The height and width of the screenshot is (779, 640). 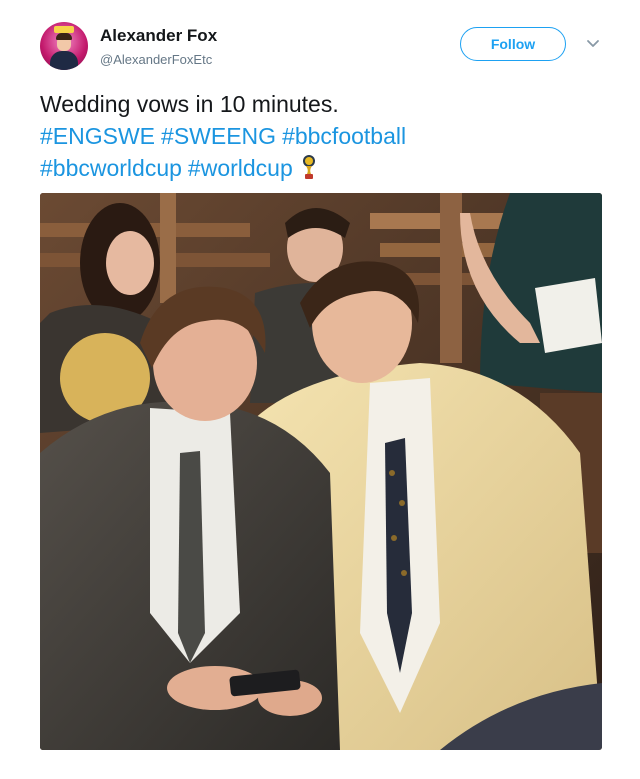 What do you see at coordinates (64, 29) in the screenshot?
I see `avatar-badge-graphic` at bounding box center [64, 29].